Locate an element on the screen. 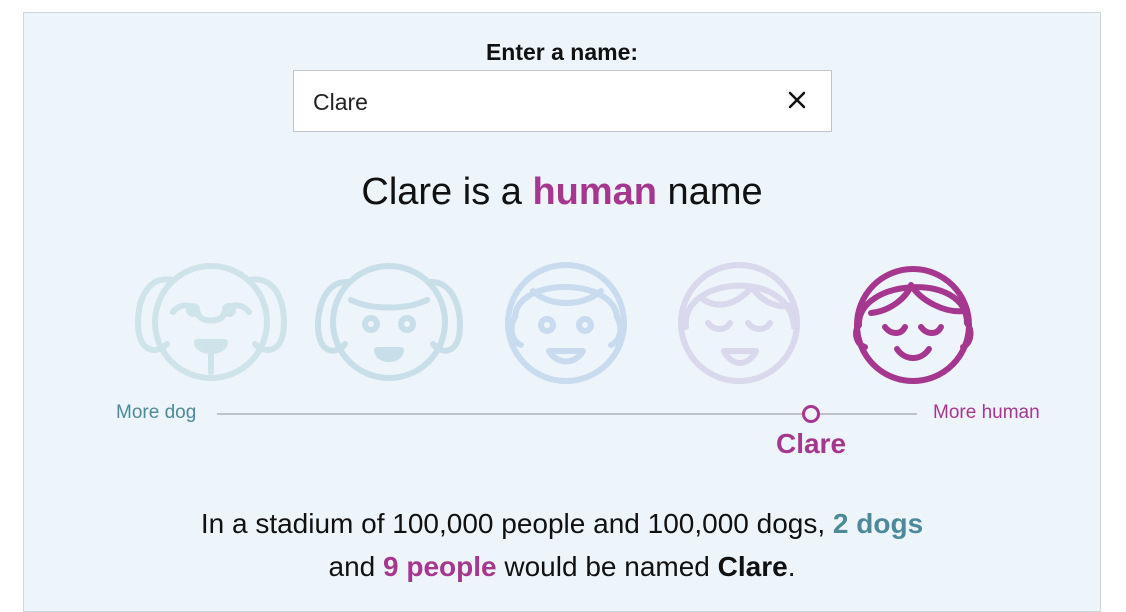 The image size is (1126, 612). scale-marker-label: Clare is located at coordinates (811, 443).